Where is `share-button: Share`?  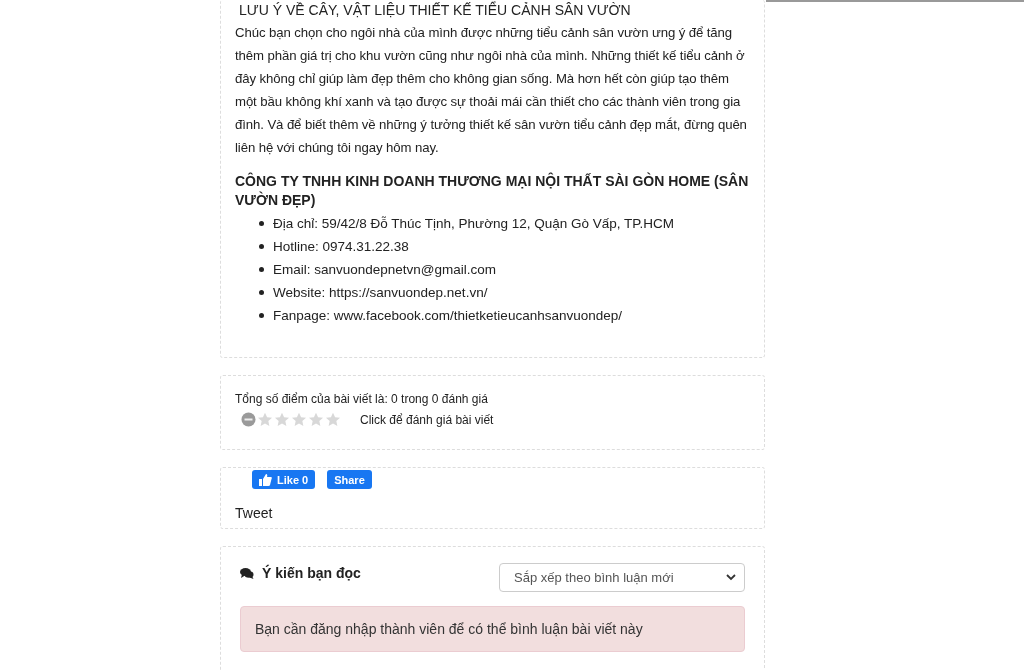
share-button: Share is located at coordinates (349, 479).